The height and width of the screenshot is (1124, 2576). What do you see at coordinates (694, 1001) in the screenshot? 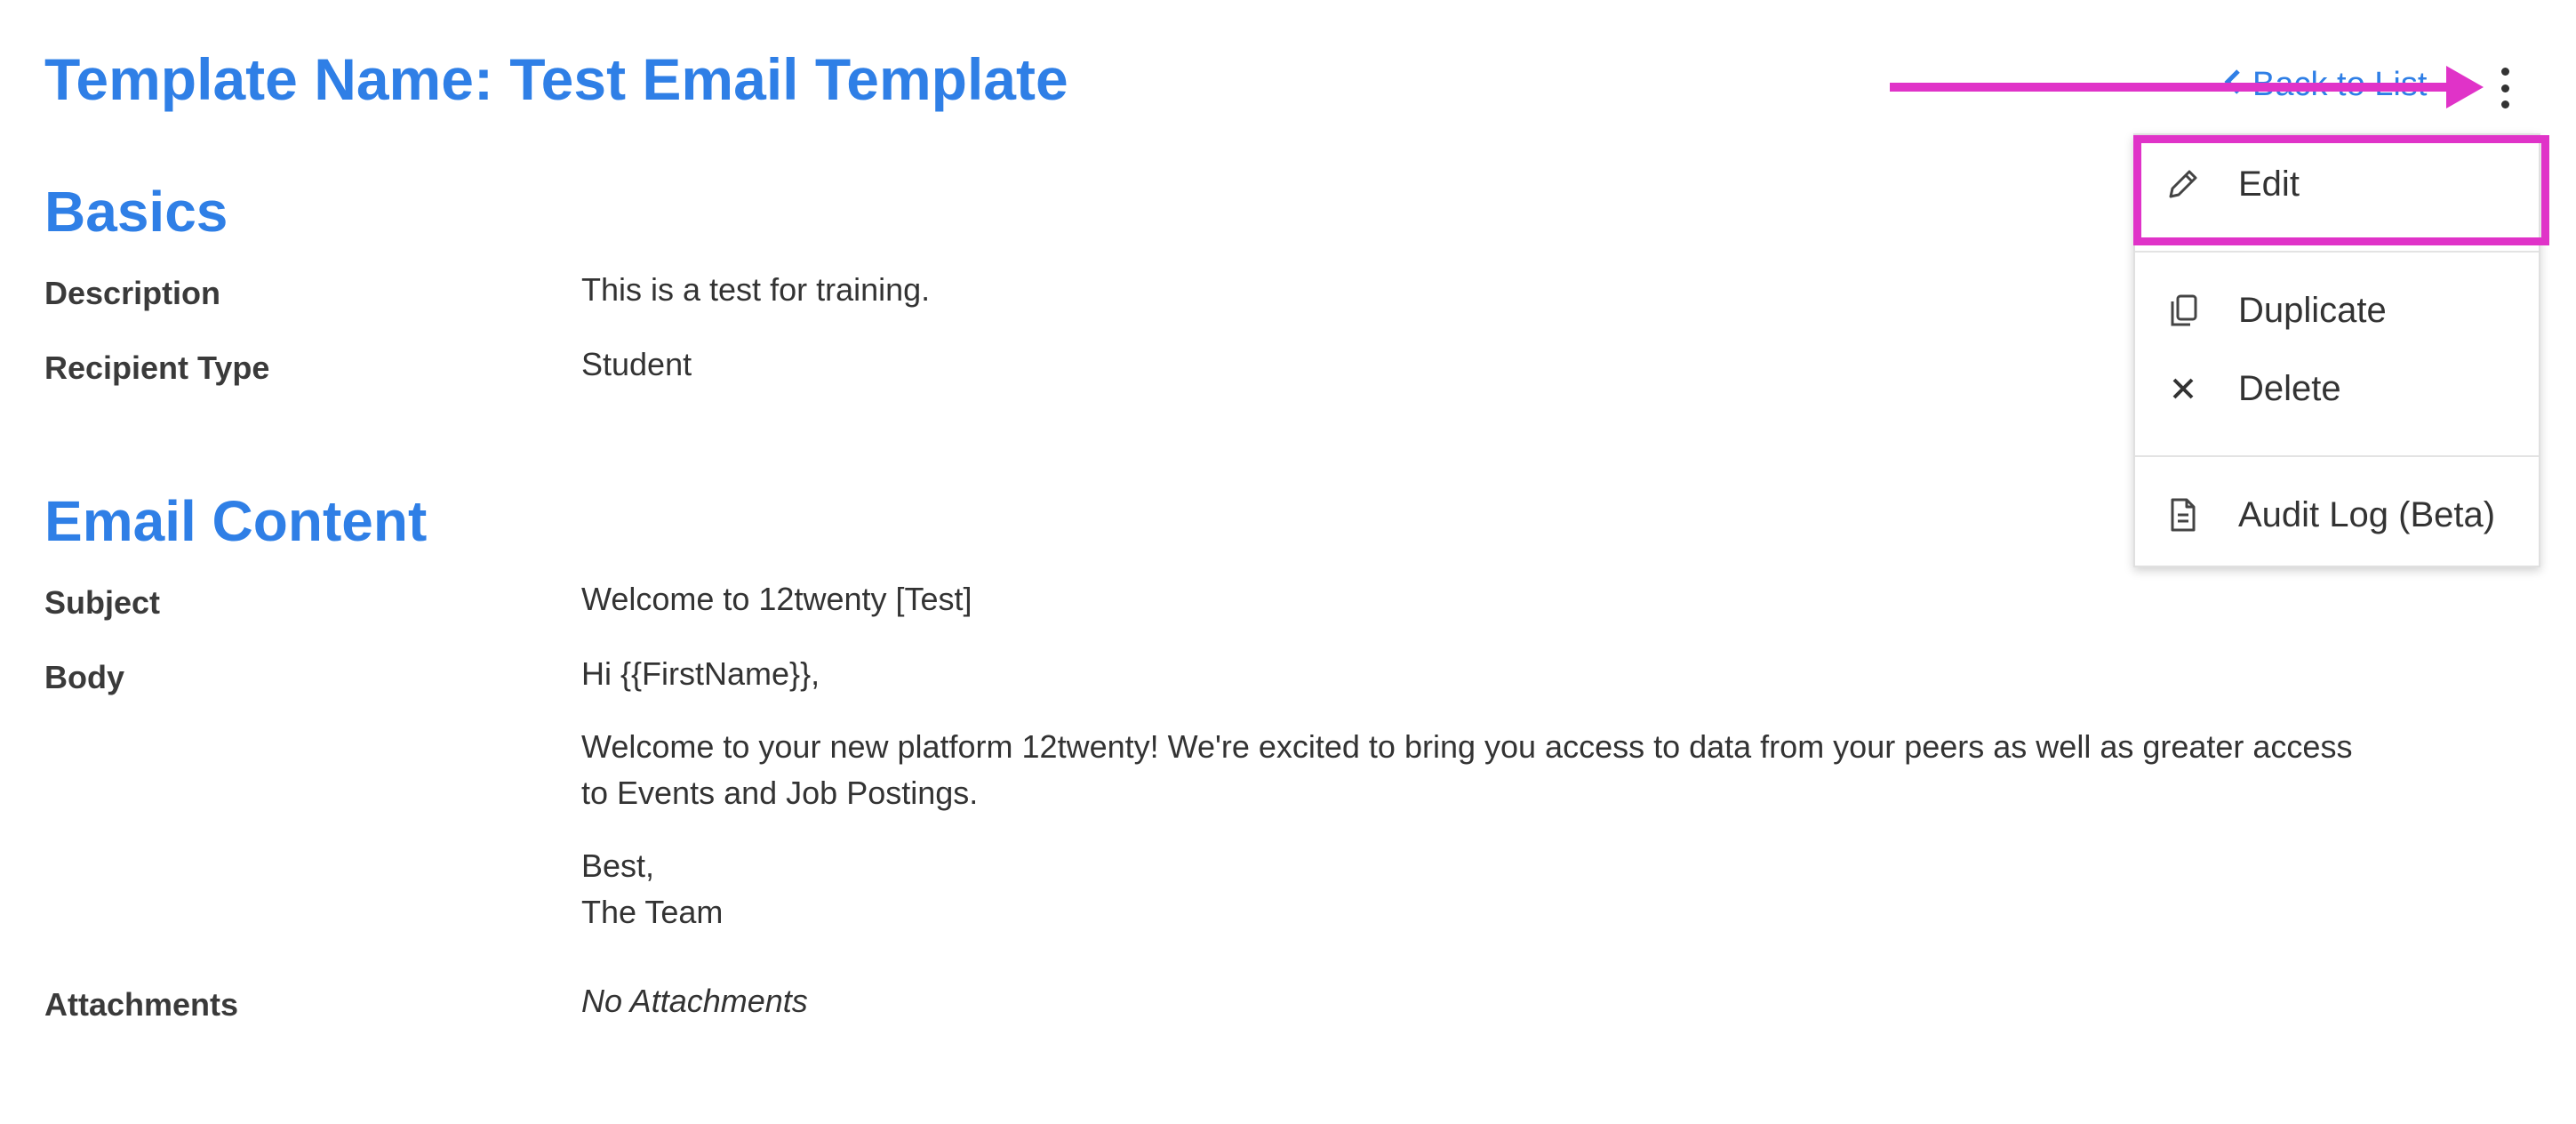
I see `attachments-value: No Attachments` at bounding box center [694, 1001].